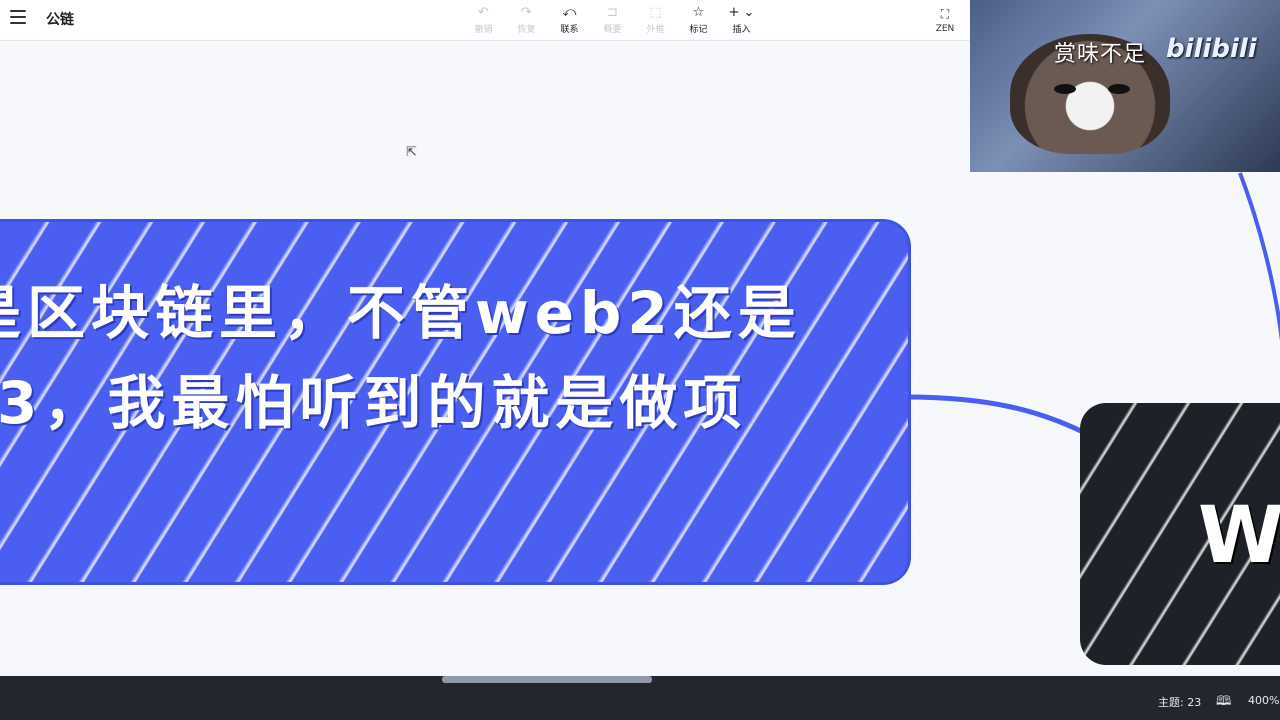  I want to click on redo-label: 恢复, so click(526, 29).